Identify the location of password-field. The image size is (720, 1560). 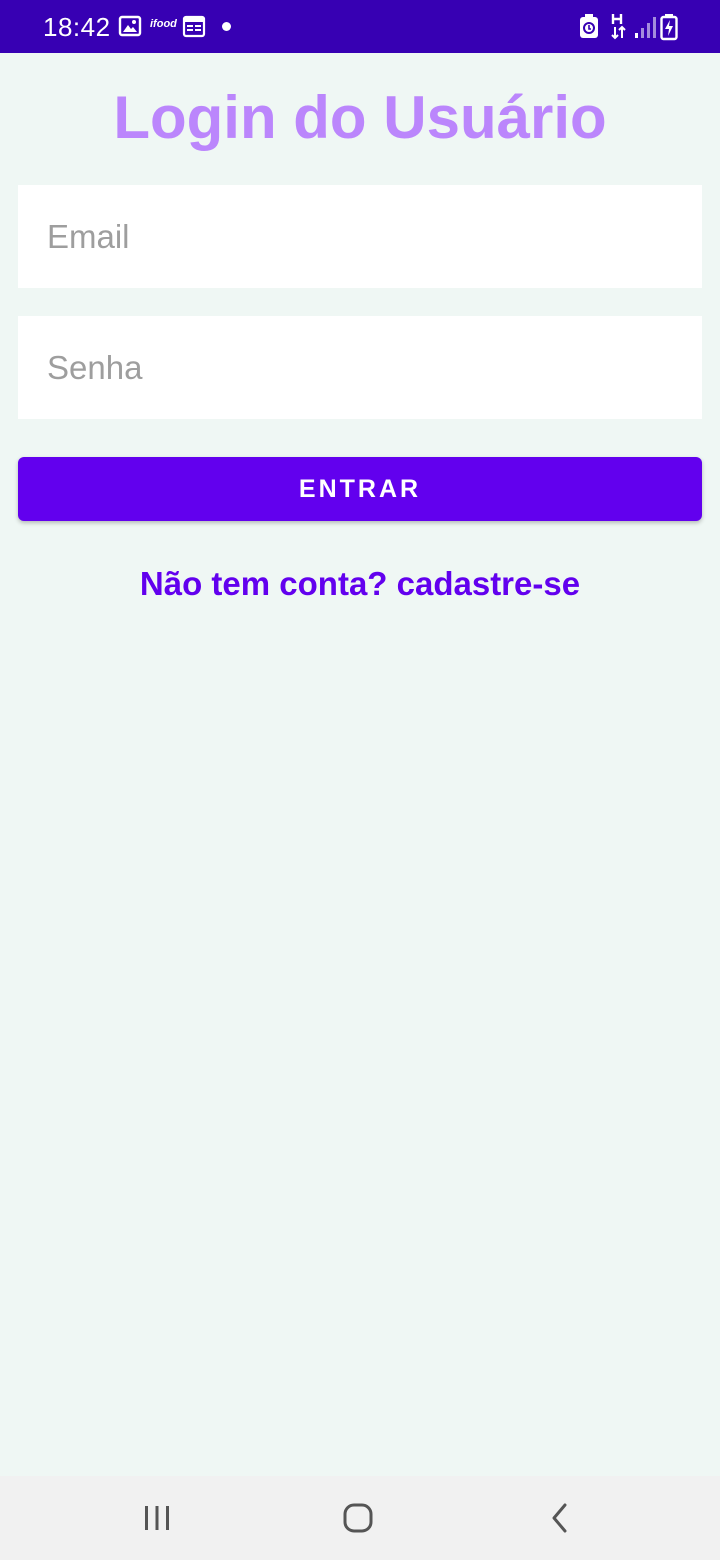
(360, 367).